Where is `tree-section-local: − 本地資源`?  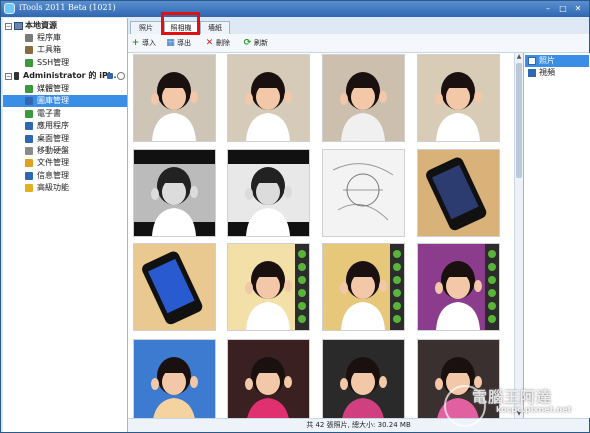
tree-section-local: − 本地資源 is located at coordinates (65, 26).